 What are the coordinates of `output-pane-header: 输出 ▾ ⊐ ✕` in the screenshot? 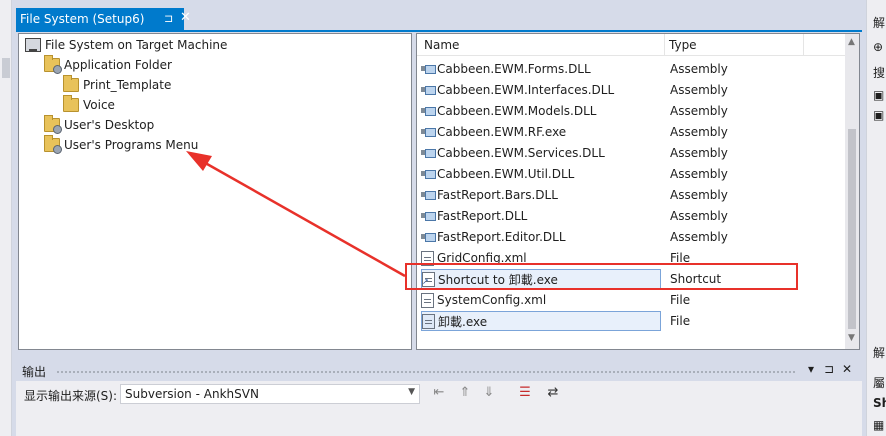 It's located at (439, 371).